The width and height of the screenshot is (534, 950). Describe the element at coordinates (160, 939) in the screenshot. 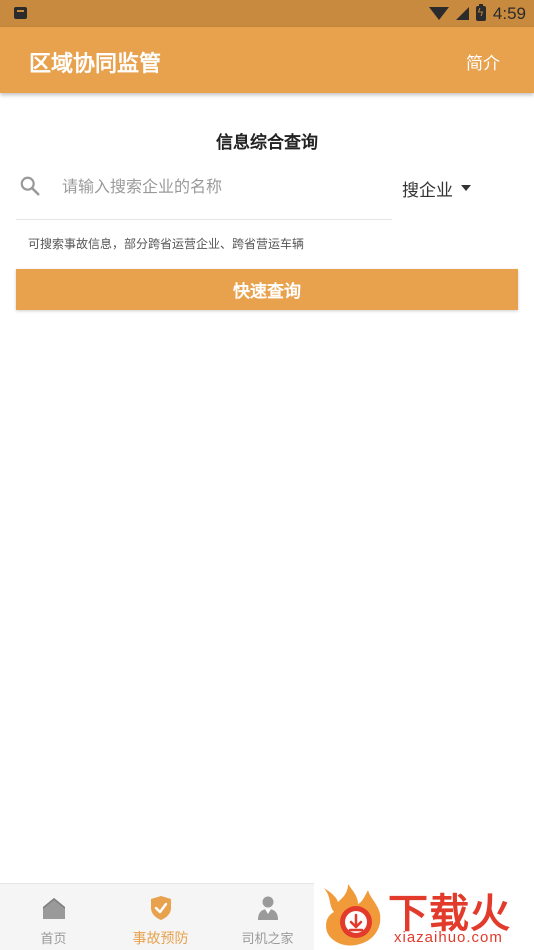

I see `nav-label-accident-prevention: 事故预防` at that location.